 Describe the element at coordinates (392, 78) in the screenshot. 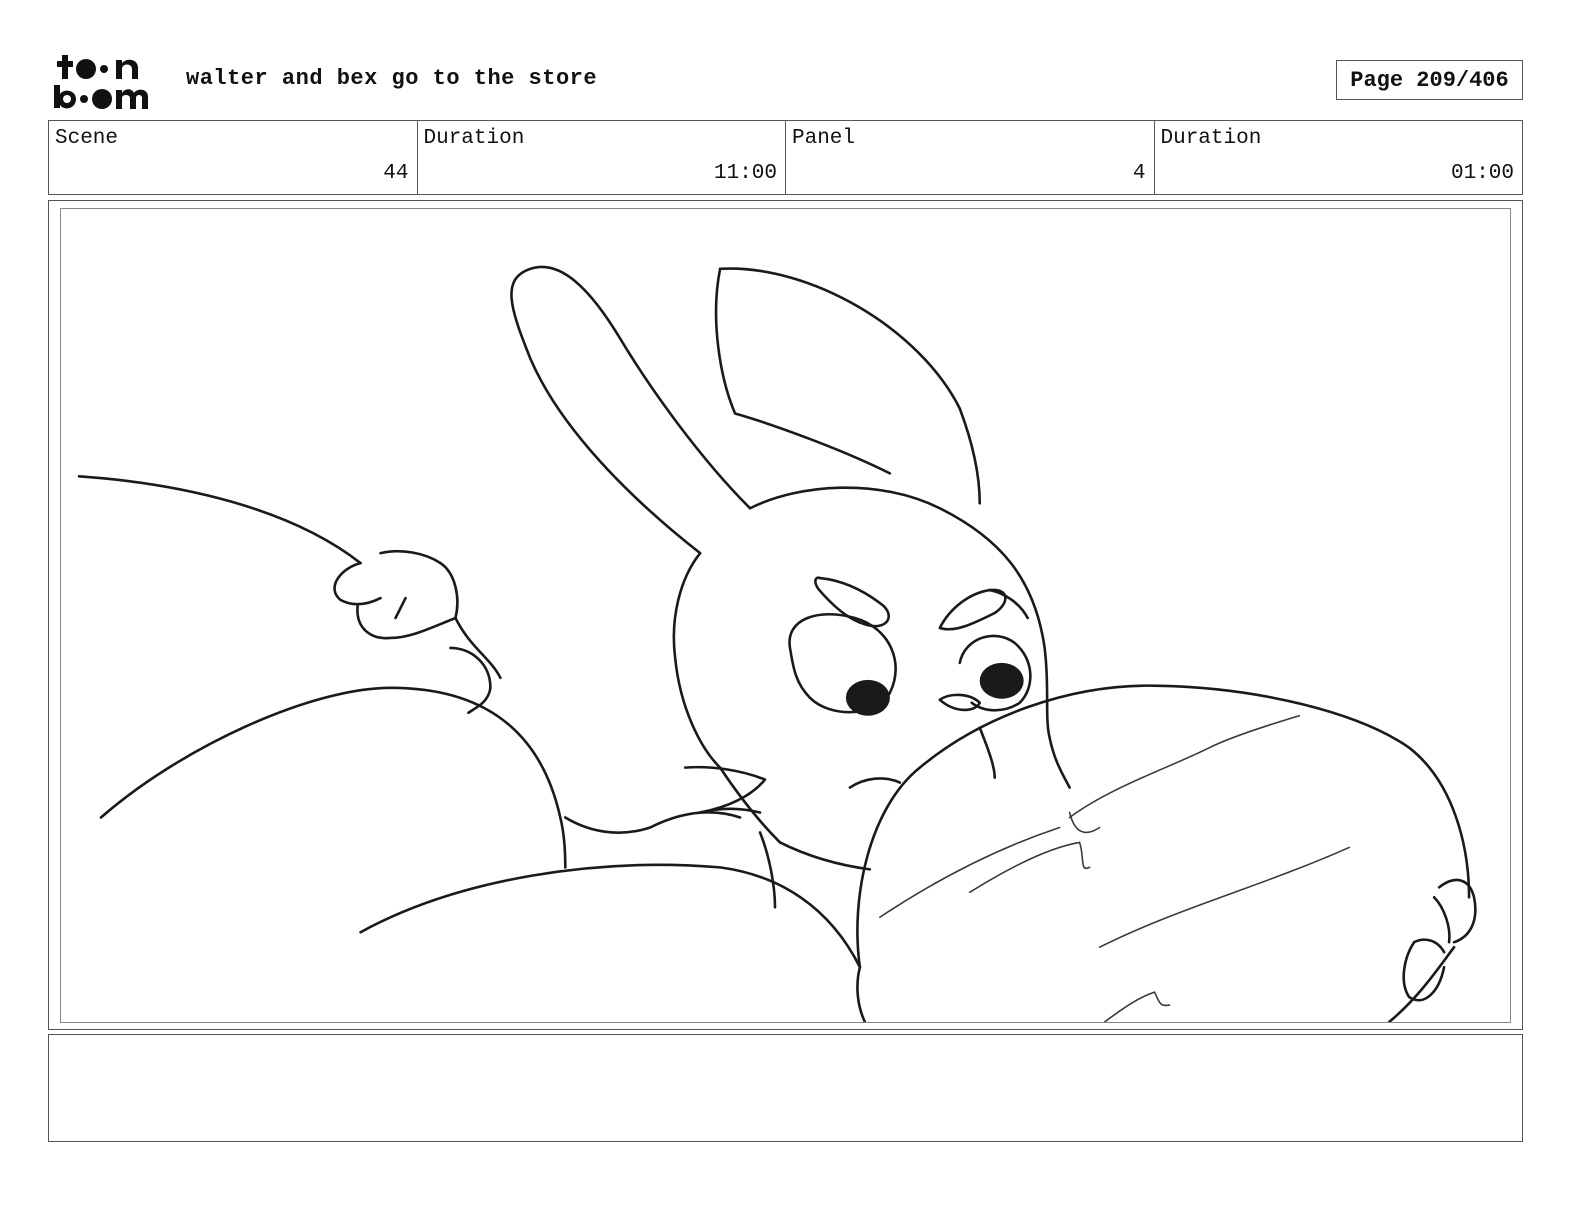

I see `storyboard-title: walter and bex go to the store` at that location.